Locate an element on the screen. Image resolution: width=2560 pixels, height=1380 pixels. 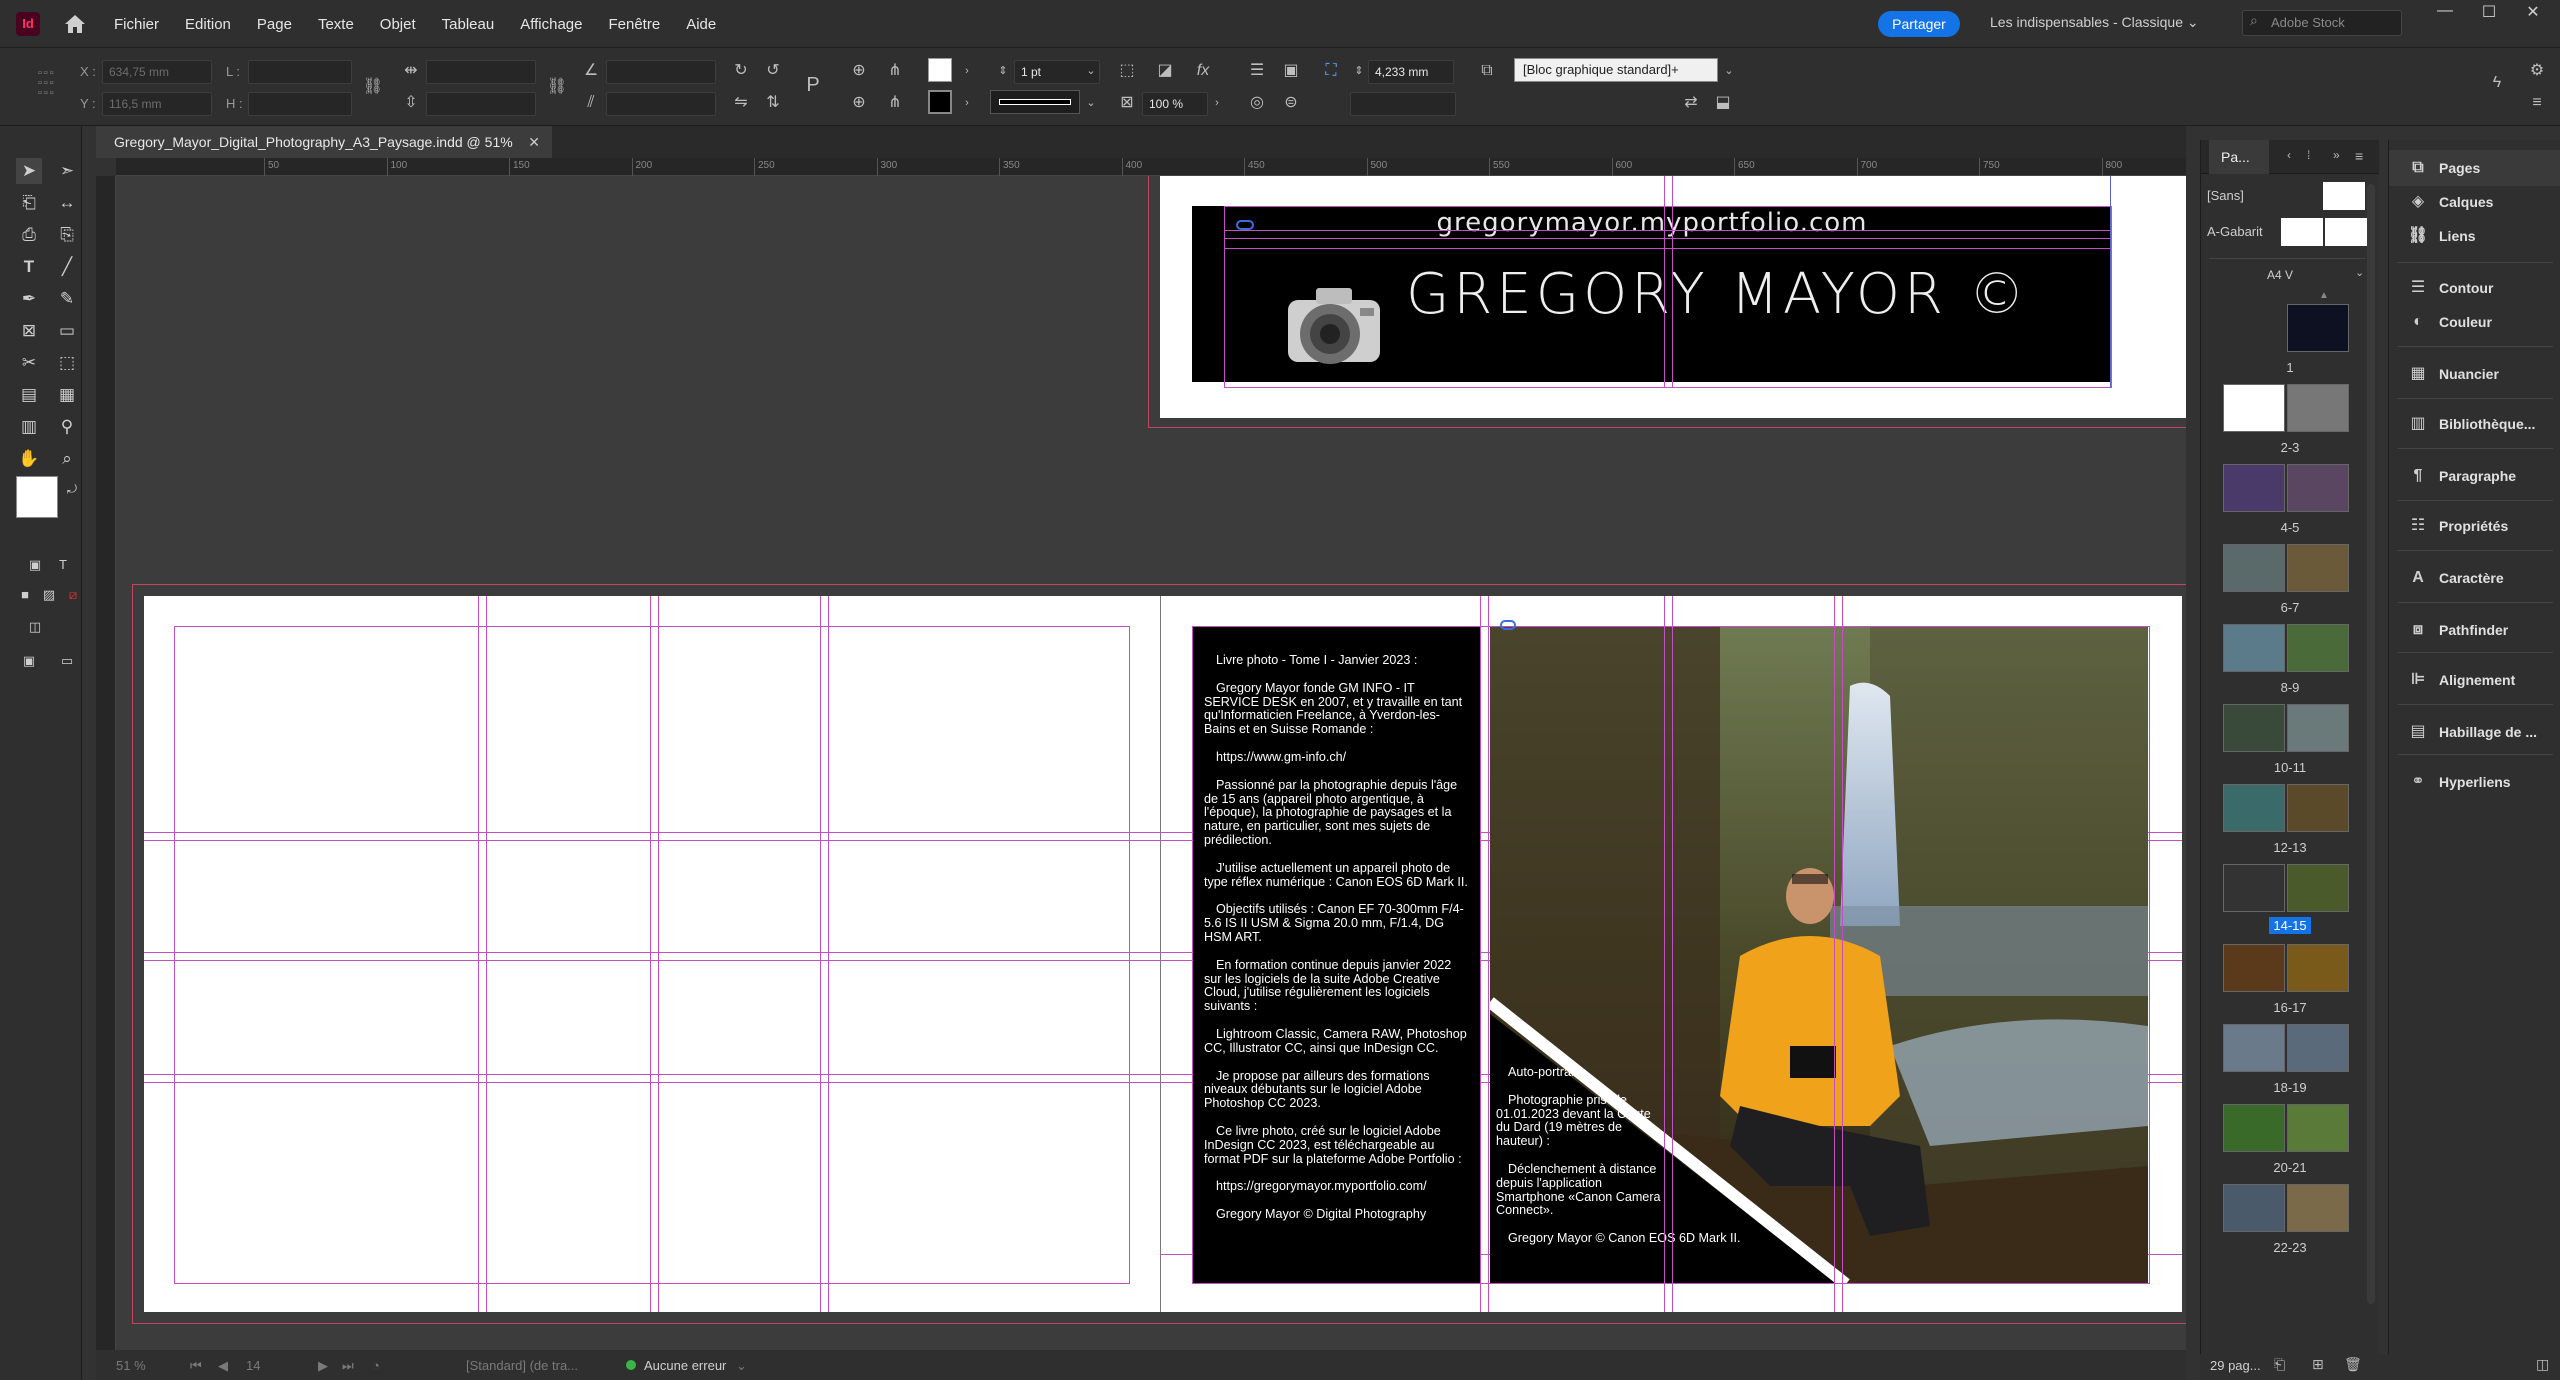
vertical-ruler is located at coordinates (106, 763).